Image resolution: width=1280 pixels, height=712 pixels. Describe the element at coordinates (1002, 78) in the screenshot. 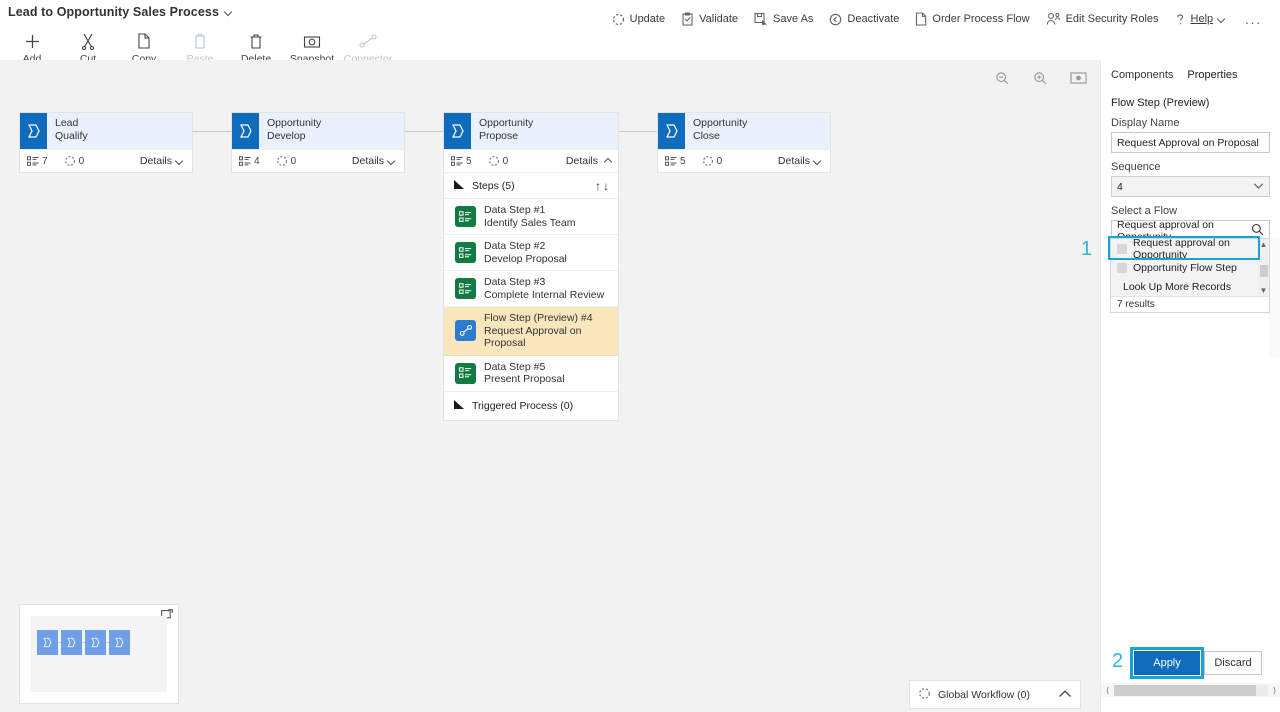

I see `zoom-out-icon` at that location.